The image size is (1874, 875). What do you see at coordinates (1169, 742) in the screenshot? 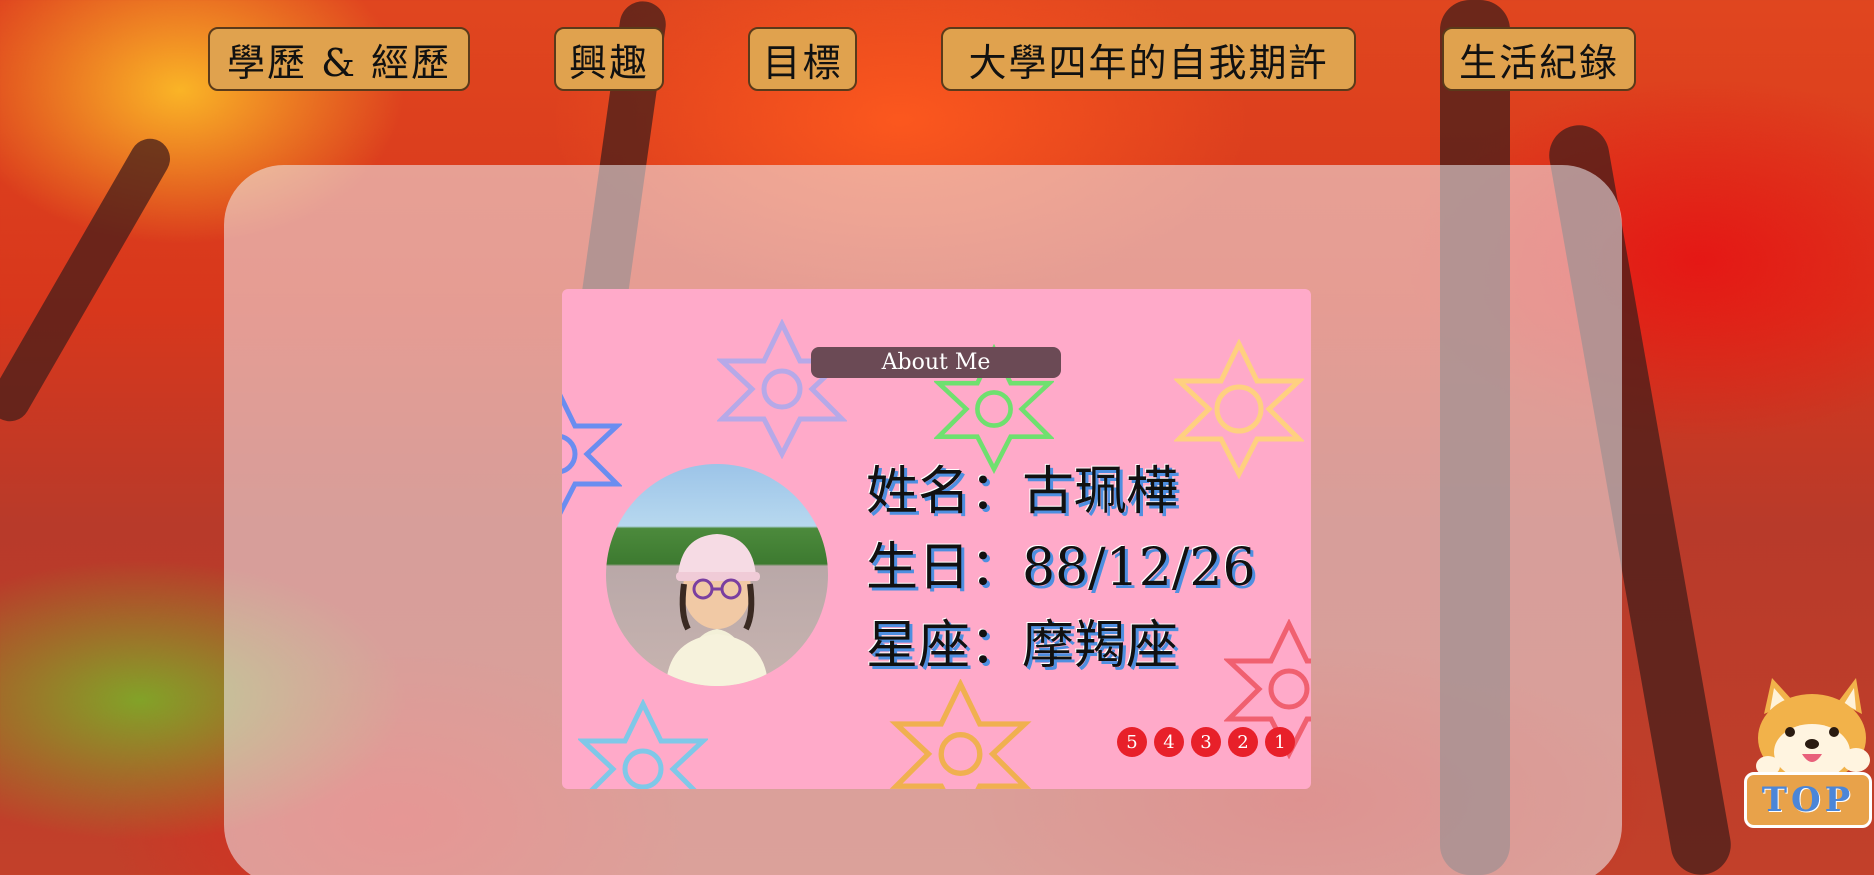
I see `slide-dot-4: 4` at bounding box center [1169, 742].